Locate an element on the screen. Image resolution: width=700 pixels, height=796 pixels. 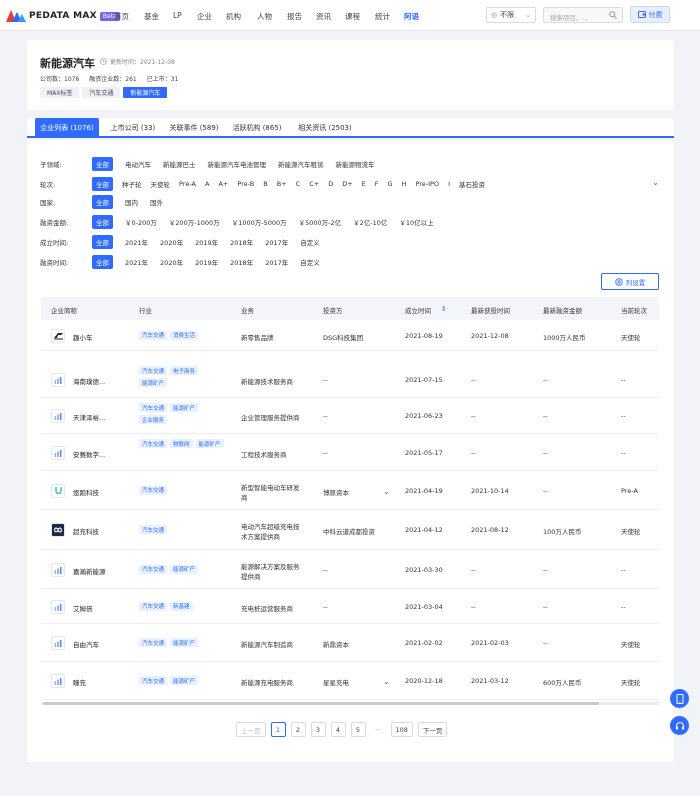
investor: DSG科技集团 is located at coordinates (343, 337).